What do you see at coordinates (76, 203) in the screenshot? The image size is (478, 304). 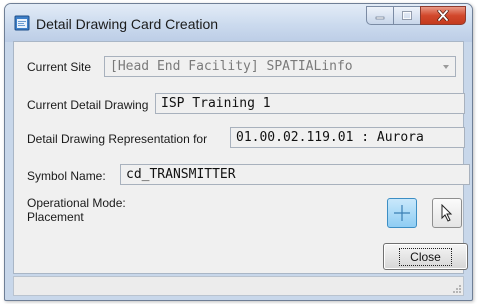 I see `operational-mode-label: Operational Mode:` at bounding box center [76, 203].